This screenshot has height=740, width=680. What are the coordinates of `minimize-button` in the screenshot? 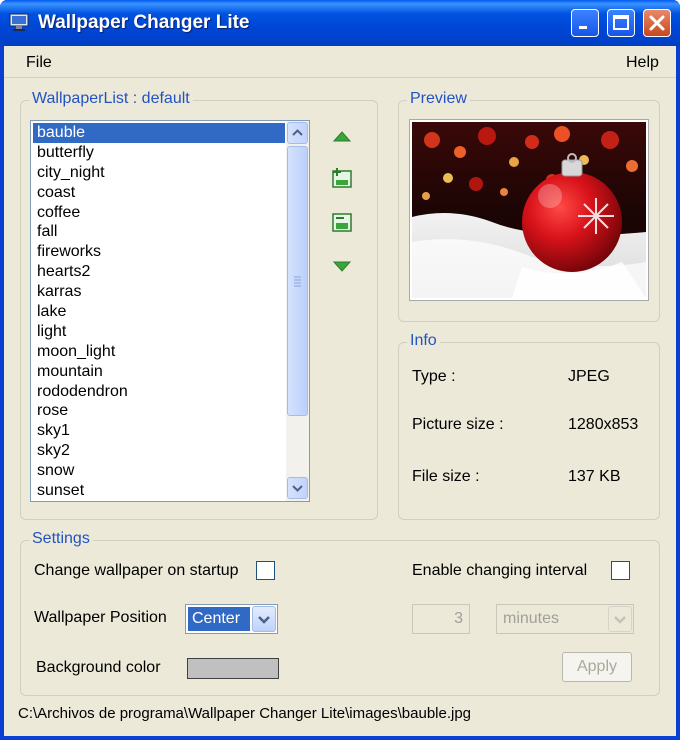 It's located at (585, 23).